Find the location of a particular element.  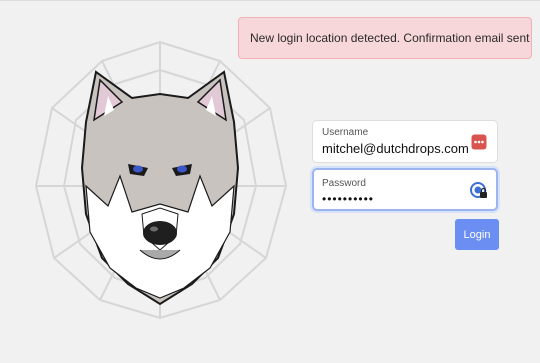

username-label: Username is located at coordinates (345, 132).